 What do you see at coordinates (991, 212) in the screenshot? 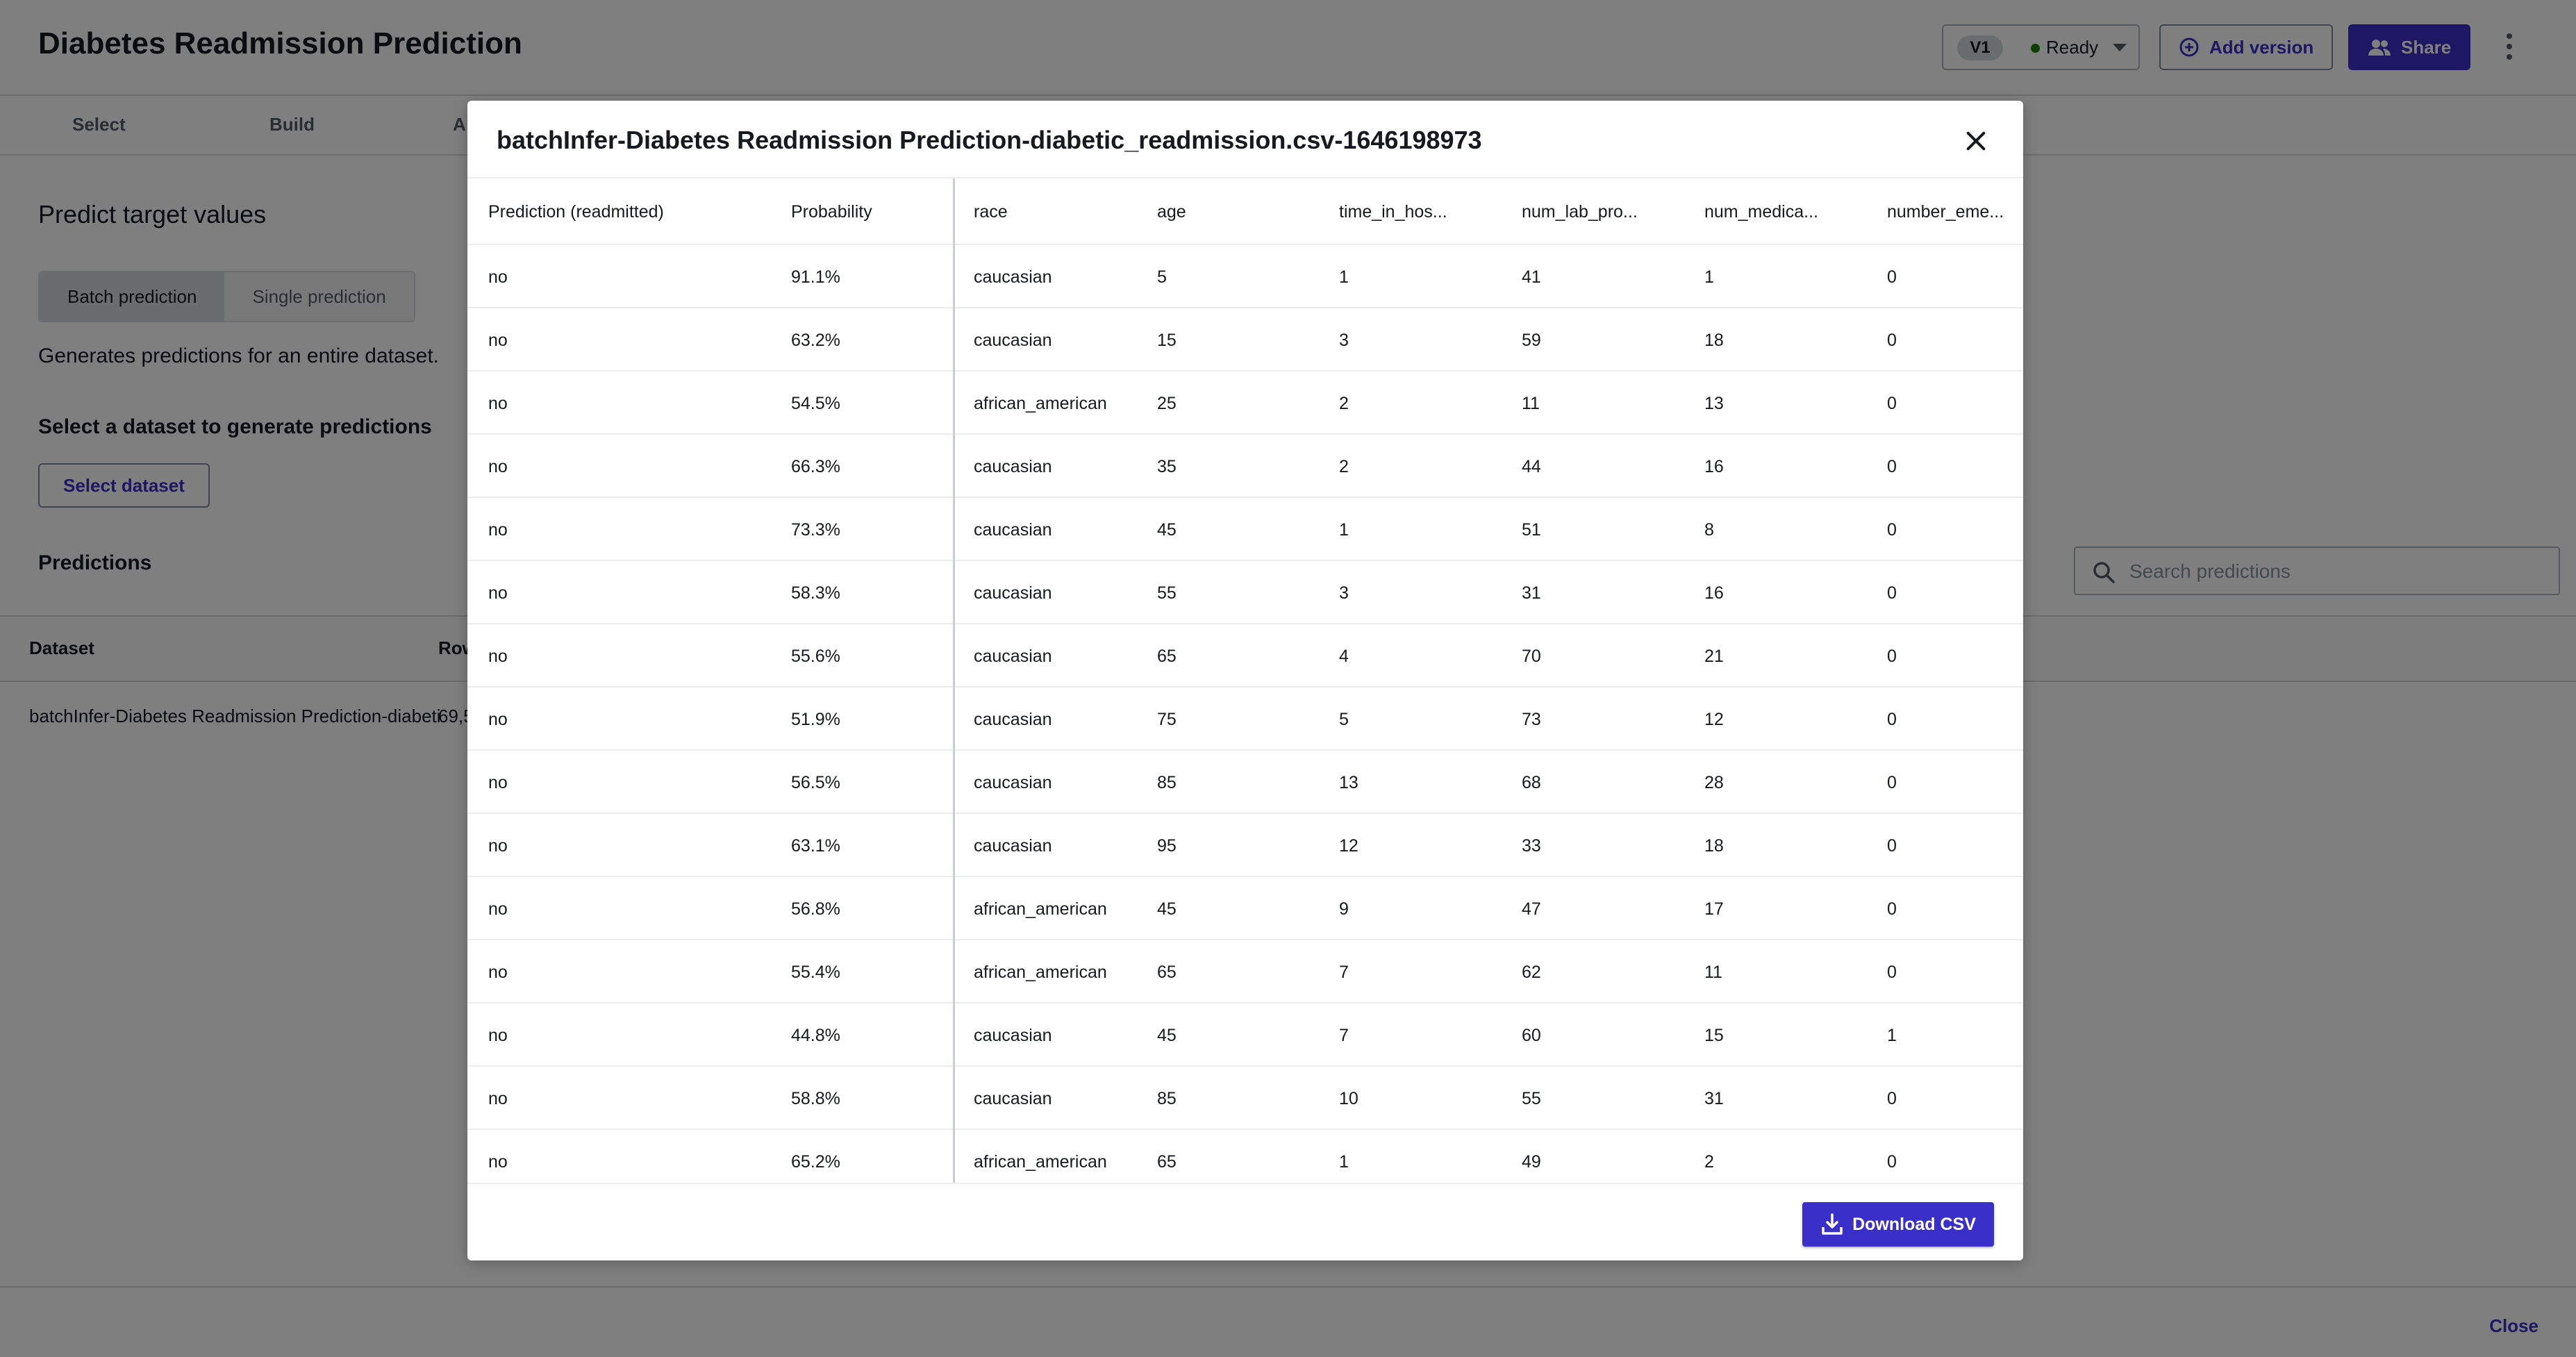
I see `column-header-race: race` at bounding box center [991, 212].